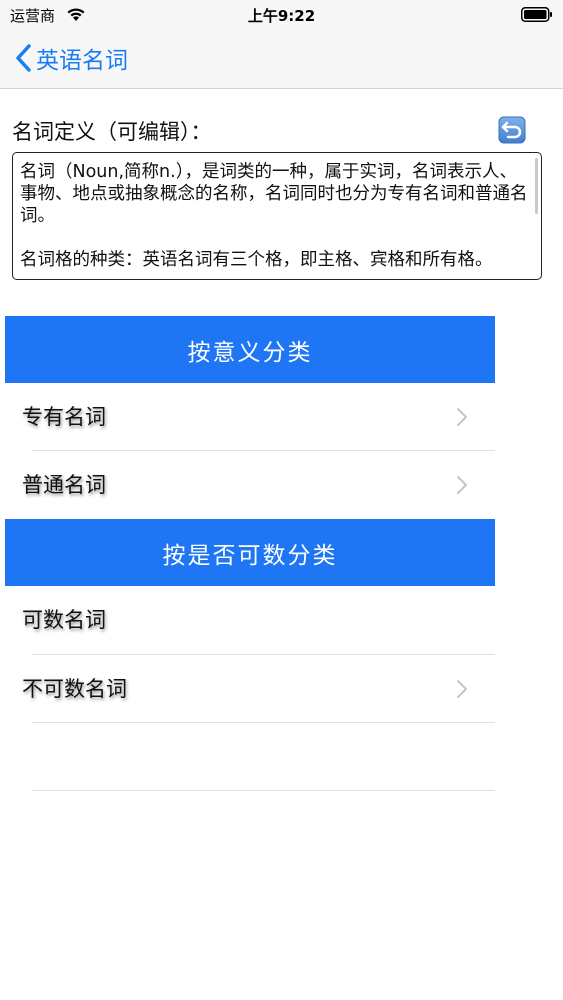 Image resolution: width=563 pixels, height=1000 pixels. I want to click on row-label: 普通名词, so click(64, 485).